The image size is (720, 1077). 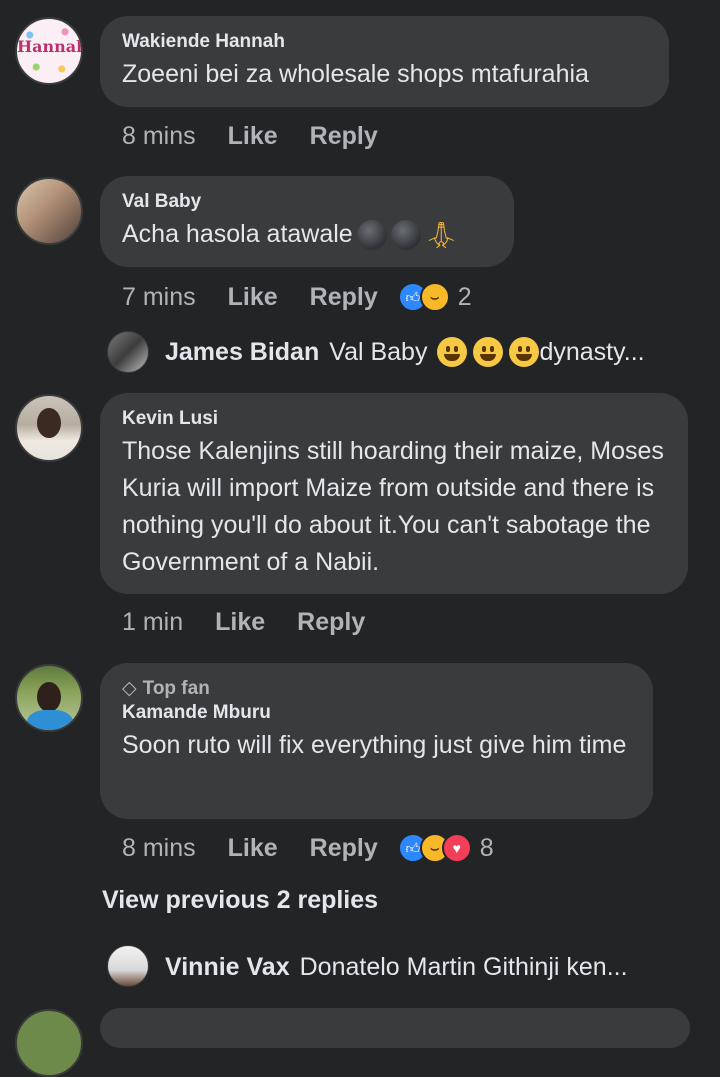 I want to click on comment-author: Kevin Lusi, so click(x=394, y=419).